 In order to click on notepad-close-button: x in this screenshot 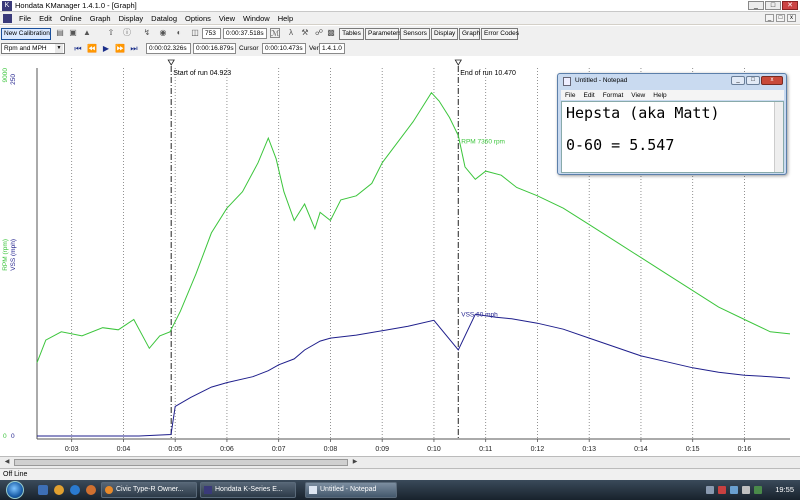, I will do `click(772, 80)`.